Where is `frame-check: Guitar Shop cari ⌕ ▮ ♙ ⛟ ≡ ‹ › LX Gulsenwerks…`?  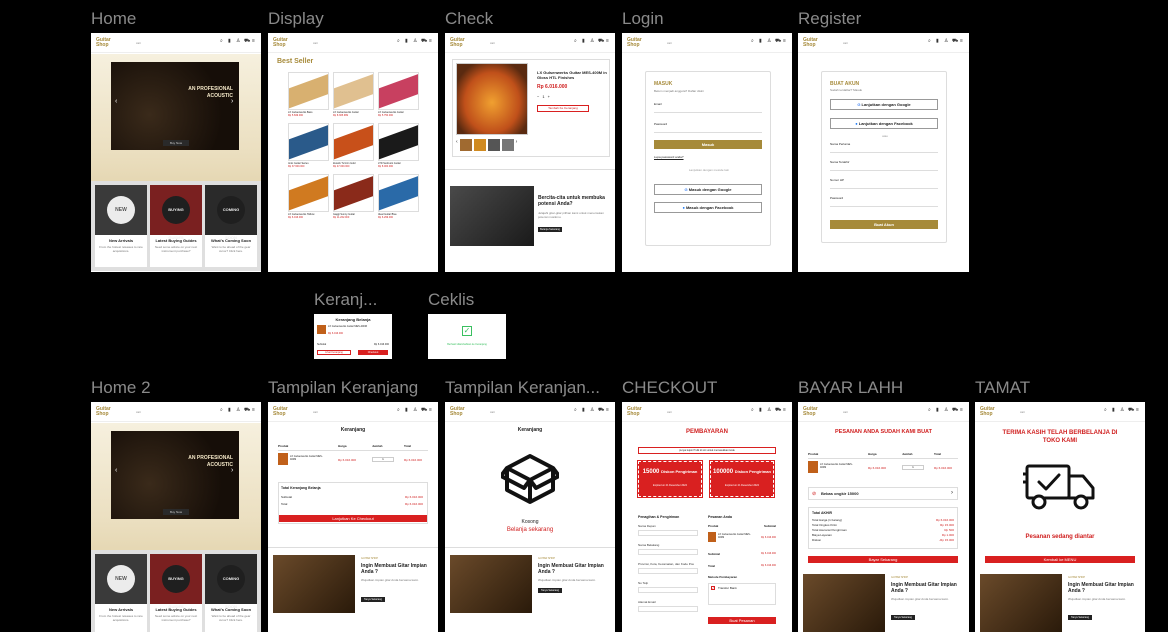
frame-check: Guitar Shop cari ⌕ ▮ ♙ ⛟ ≡ ‹ › LX Gulsenwerks… is located at coordinates (530, 152).